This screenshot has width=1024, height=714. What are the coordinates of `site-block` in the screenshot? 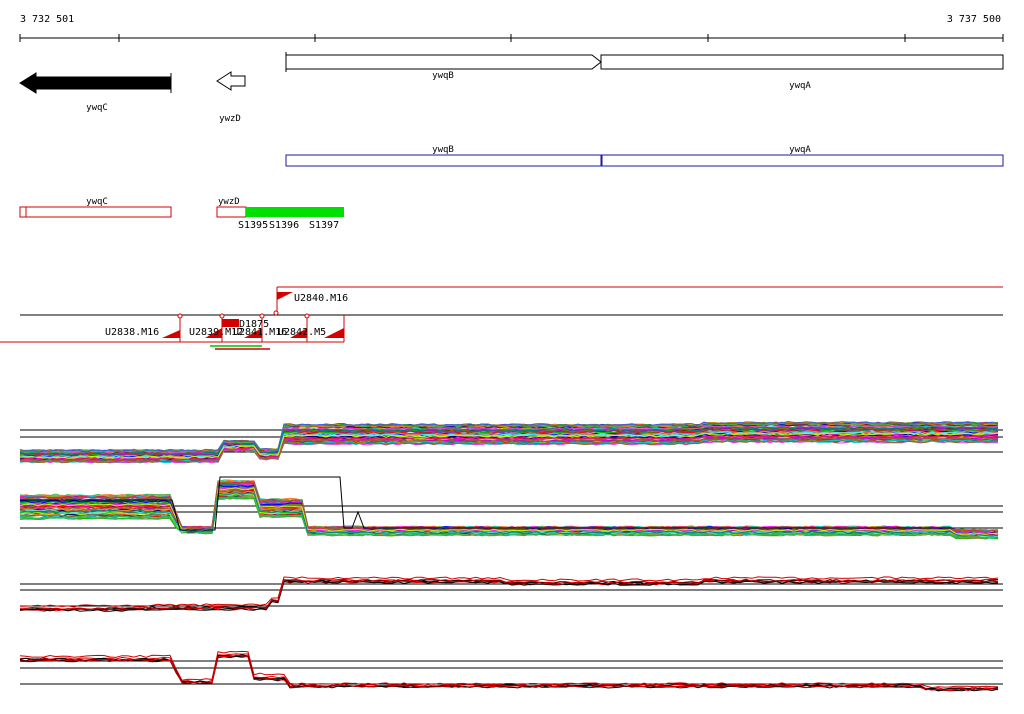 It's located at (295, 212).